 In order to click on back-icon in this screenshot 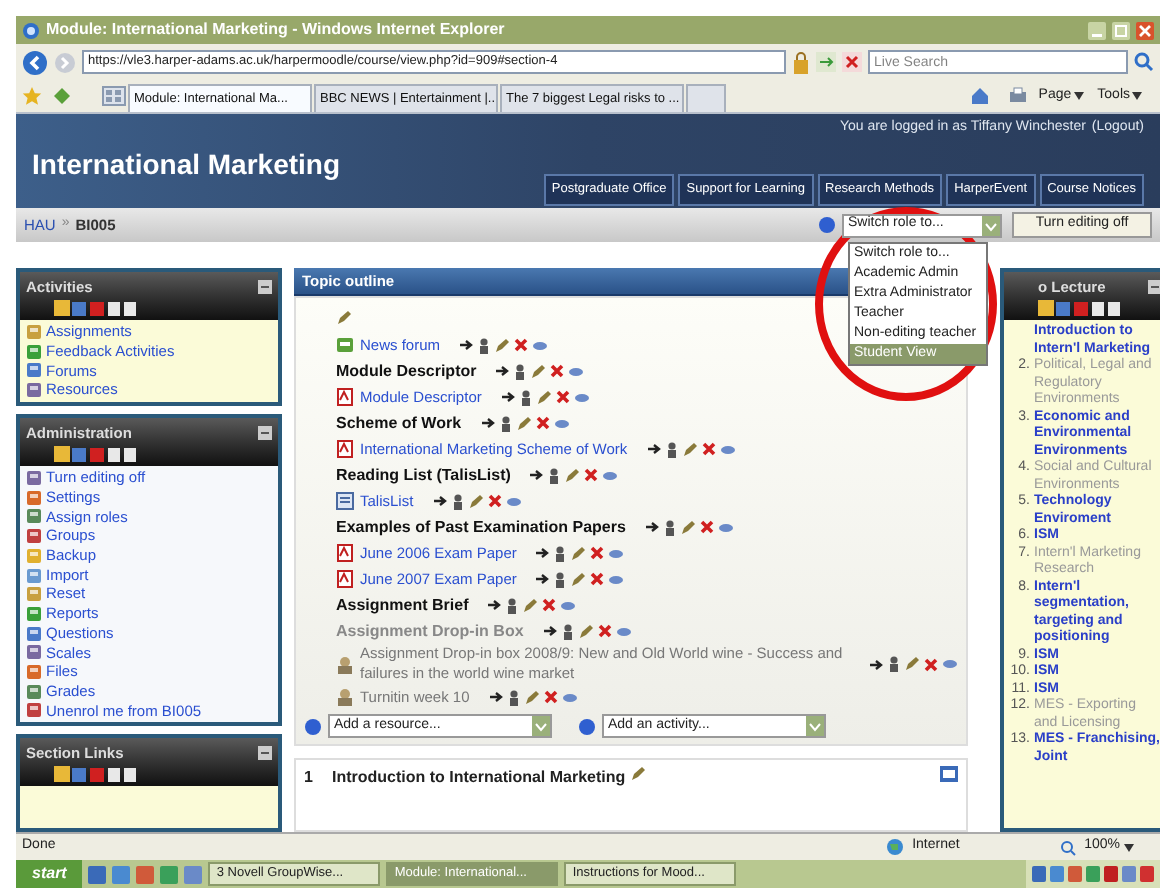, I will do `click(35, 62)`.